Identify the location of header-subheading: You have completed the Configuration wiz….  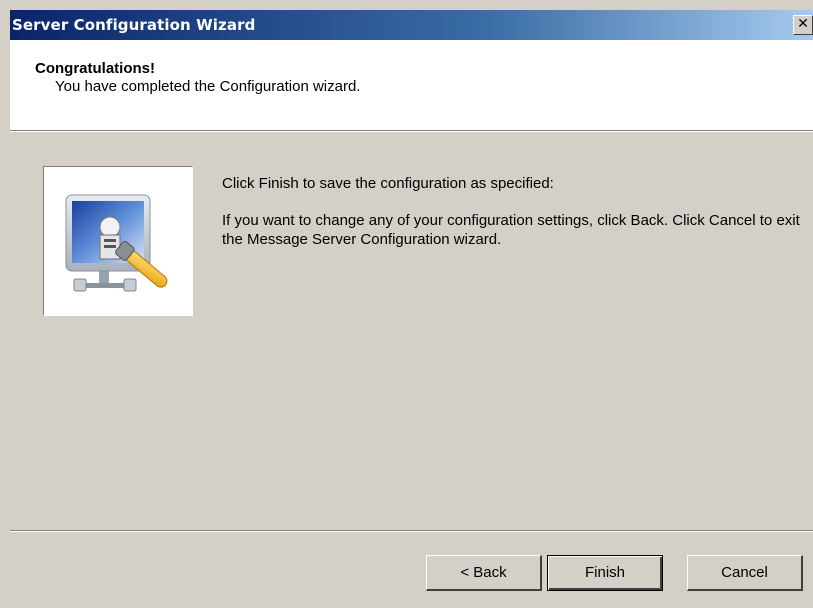
(208, 86).